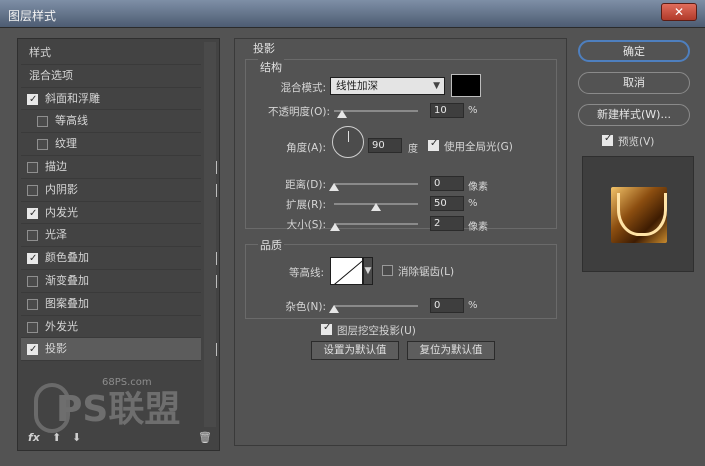 The height and width of the screenshot is (466, 705). I want to click on distance-field: 0, so click(447, 183).